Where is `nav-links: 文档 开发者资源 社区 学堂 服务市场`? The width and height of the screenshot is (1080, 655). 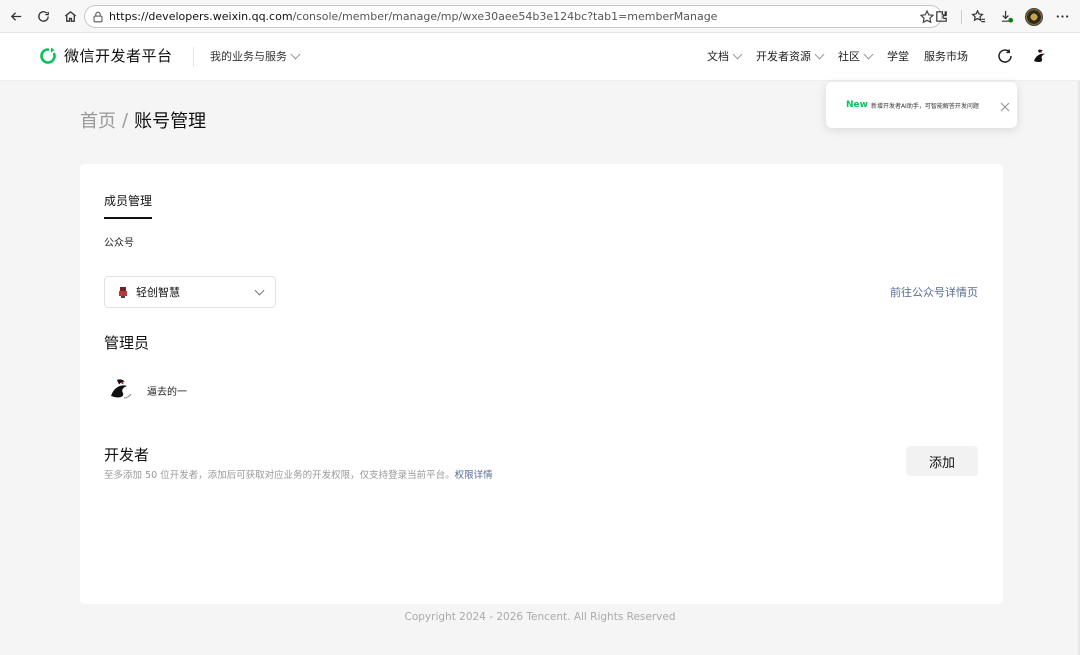 nav-links: 文档 开发者资源 社区 学堂 服务市场 is located at coordinates (830, 56).